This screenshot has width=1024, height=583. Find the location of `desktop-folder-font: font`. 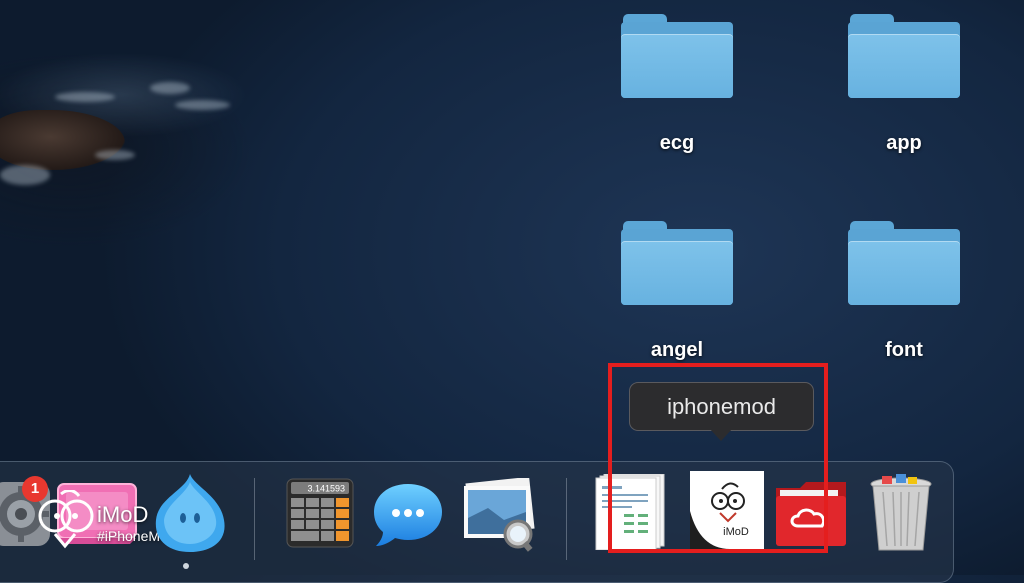

desktop-folder-font: font is located at coordinates (904, 291).